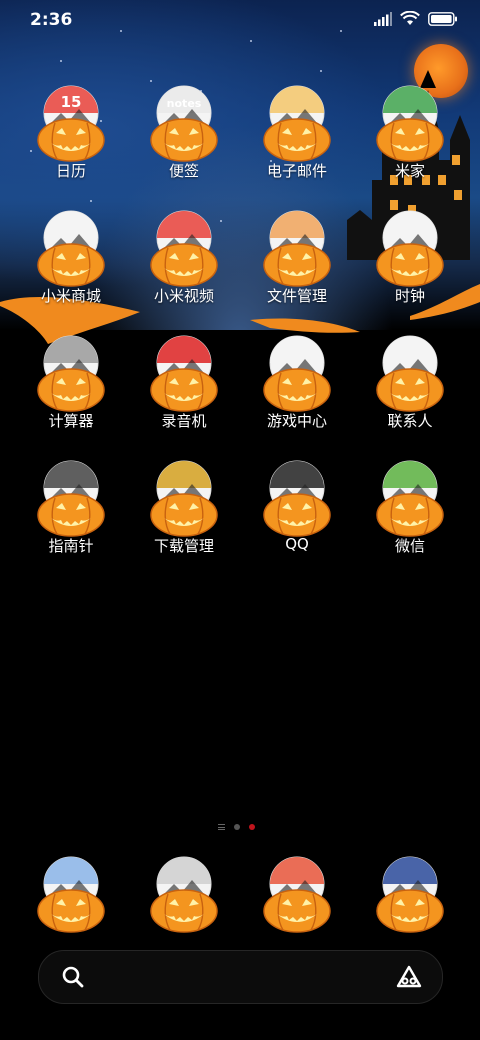 The image size is (480, 1040). I want to click on signal-icon, so click(383, 18).